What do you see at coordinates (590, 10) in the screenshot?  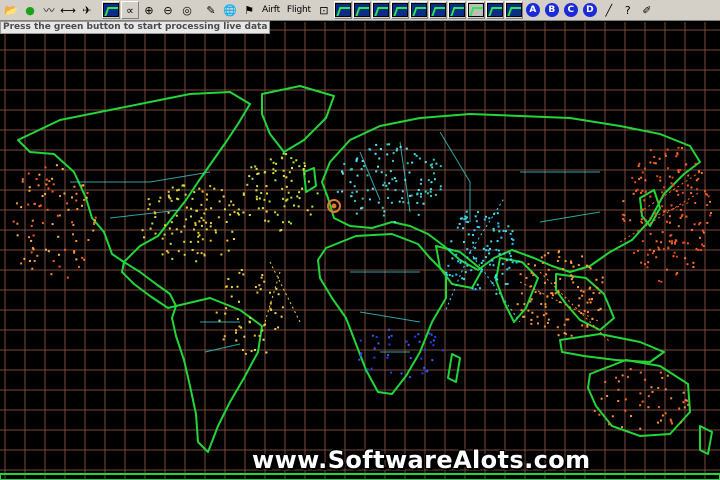 I see `letter-button-d: D` at bounding box center [590, 10].